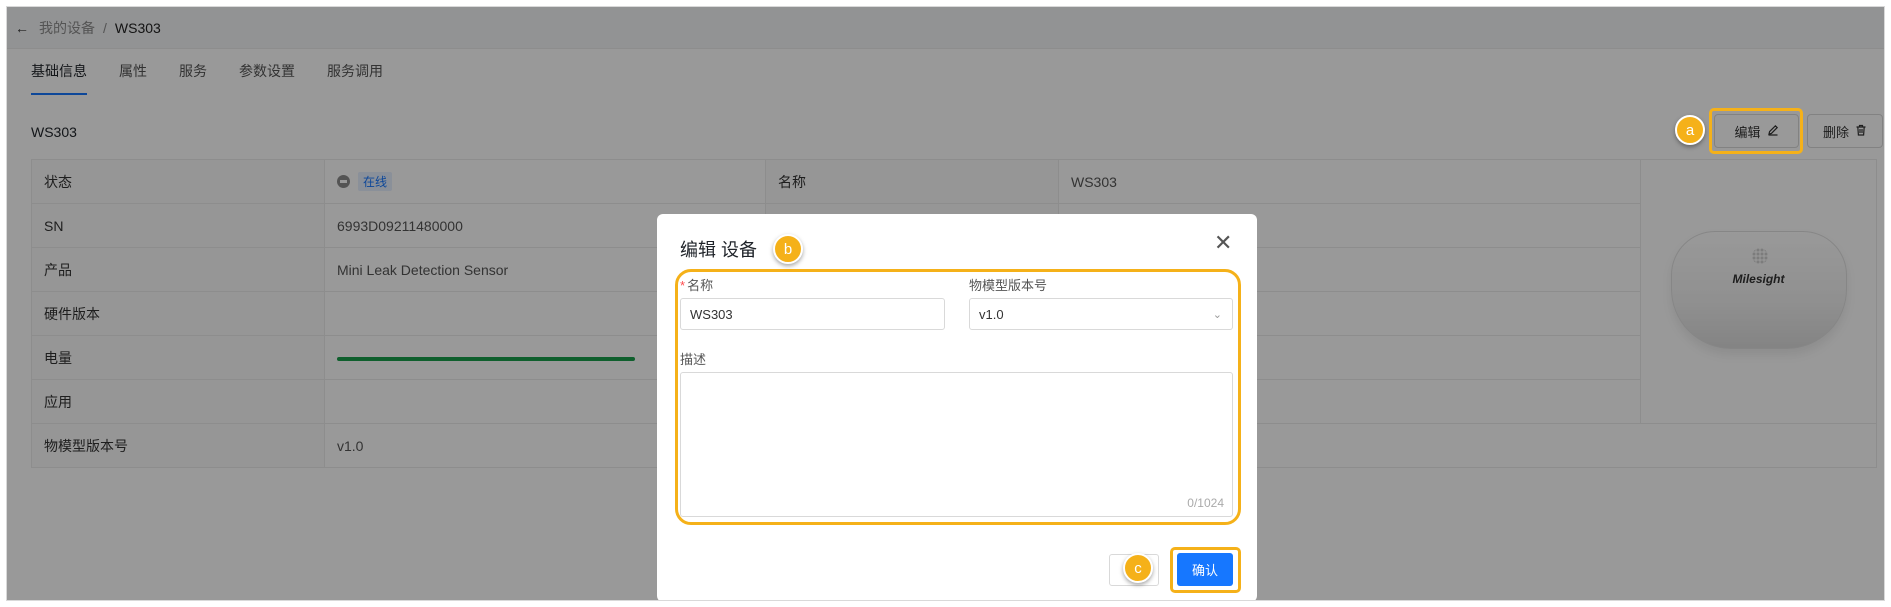  I want to click on description-field-label: 描述, so click(693, 359).